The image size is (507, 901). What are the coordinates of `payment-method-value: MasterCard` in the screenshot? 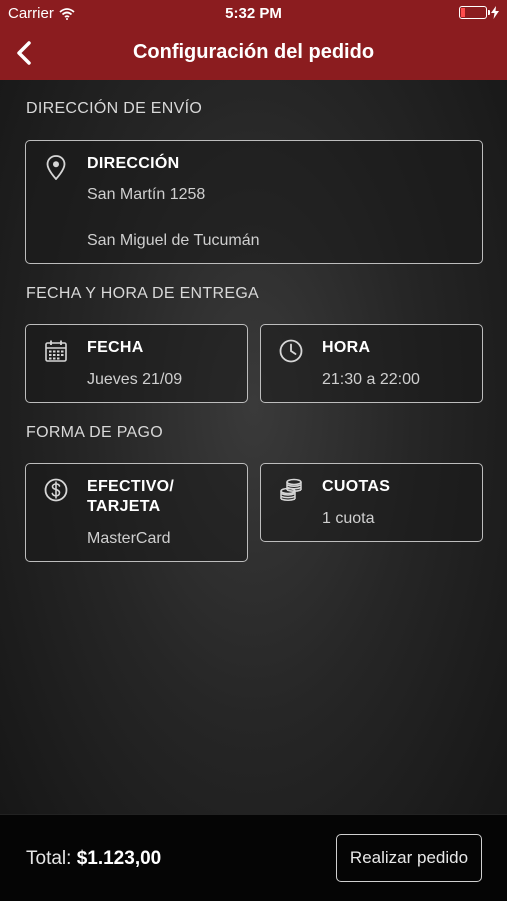 It's located at (129, 538).